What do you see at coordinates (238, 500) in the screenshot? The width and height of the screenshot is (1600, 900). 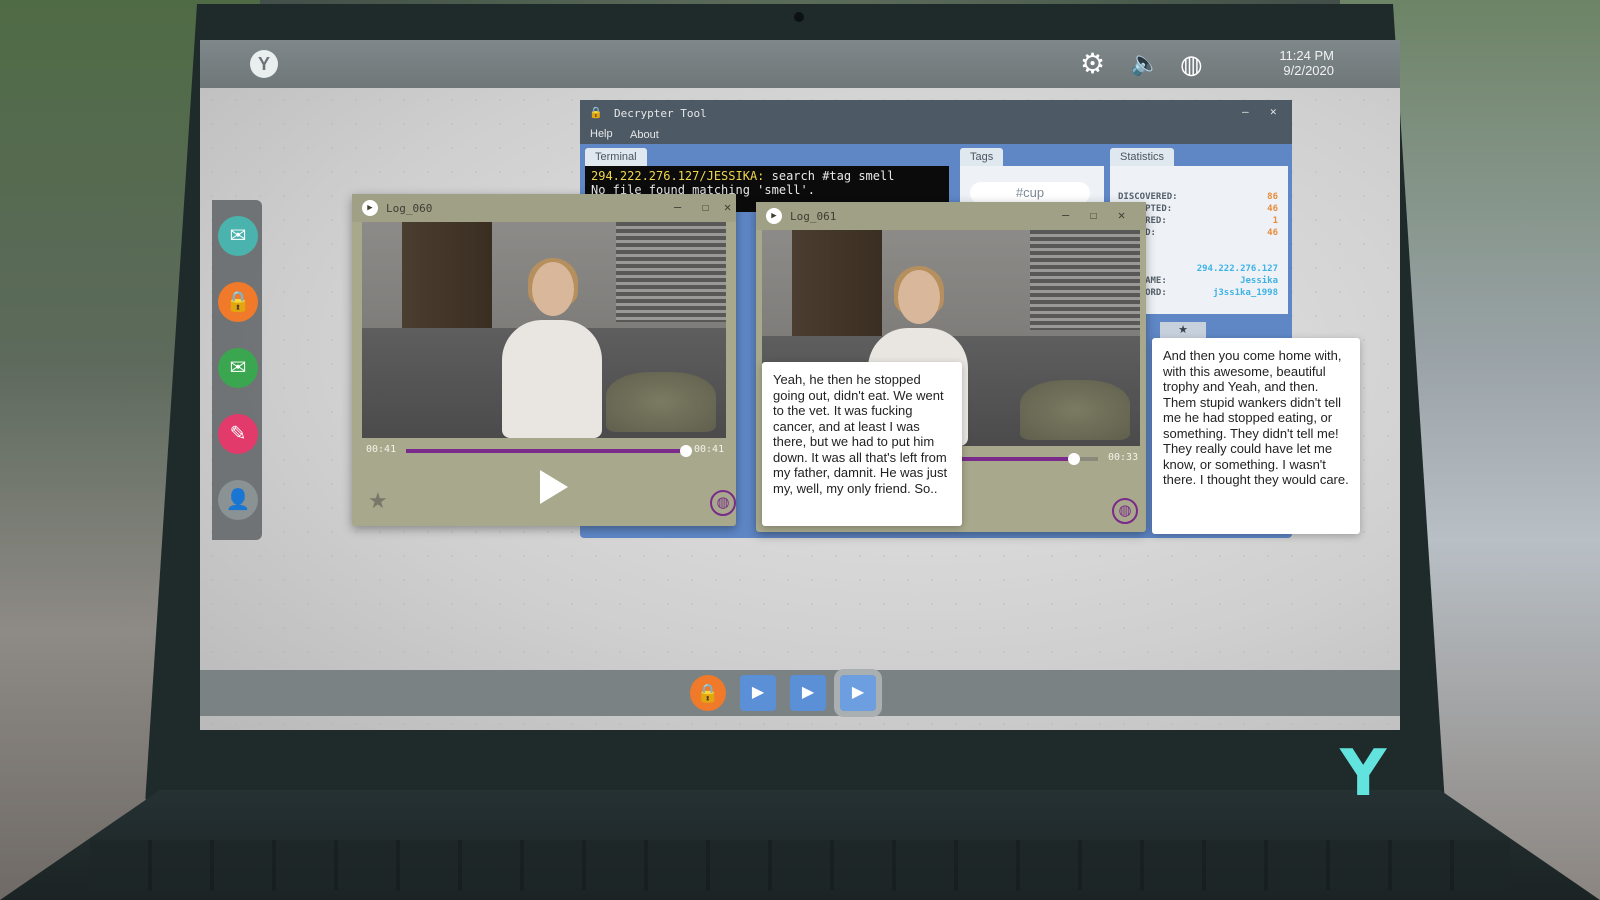 I see `user-icon: 👤` at bounding box center [238, 500].